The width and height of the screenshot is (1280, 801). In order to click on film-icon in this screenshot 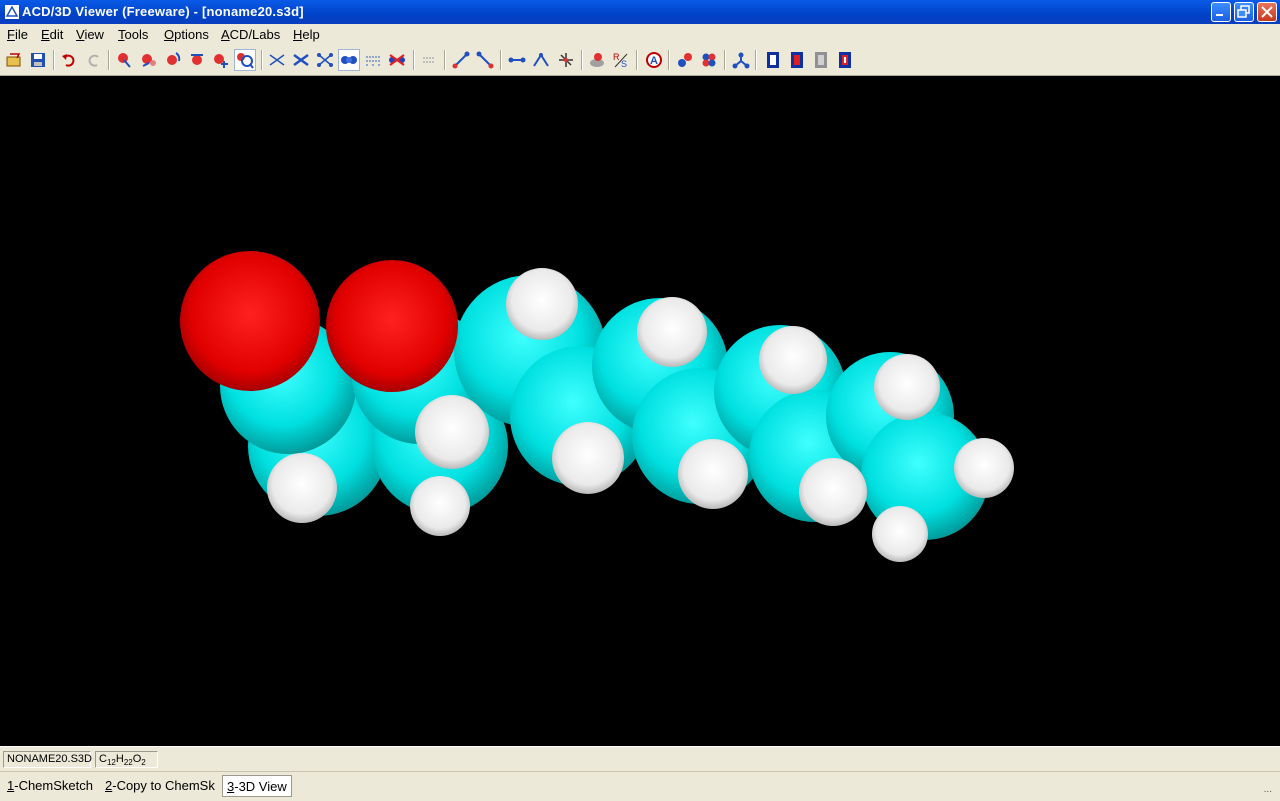, I will do `click(821, 60)`.